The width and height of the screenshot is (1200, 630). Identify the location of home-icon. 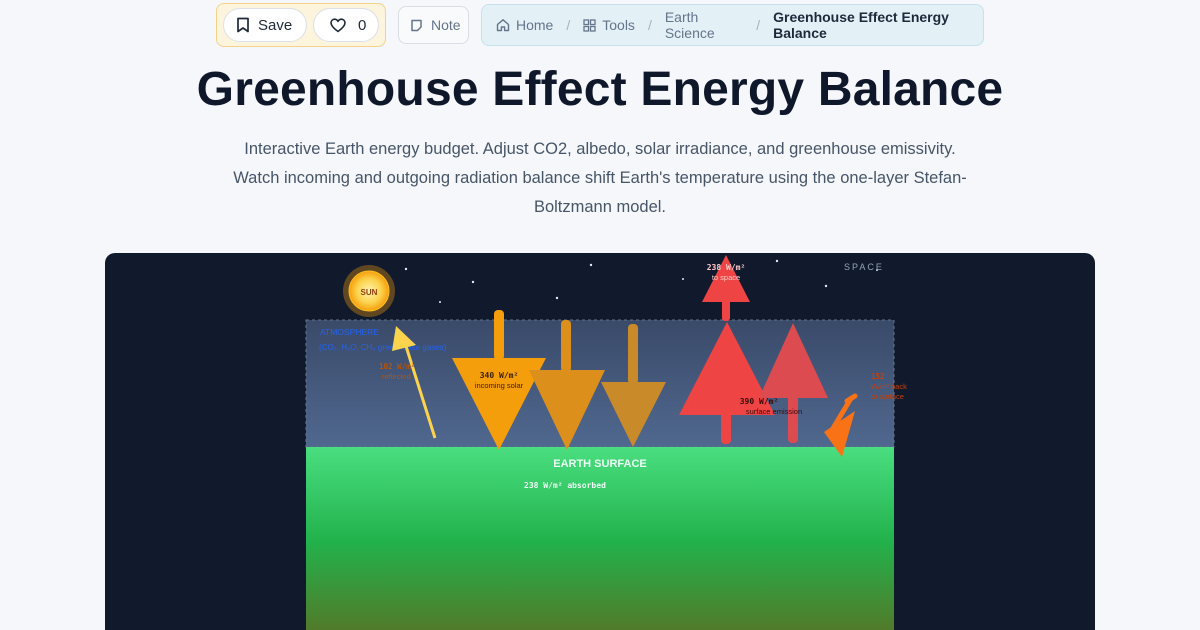
(503, 25).